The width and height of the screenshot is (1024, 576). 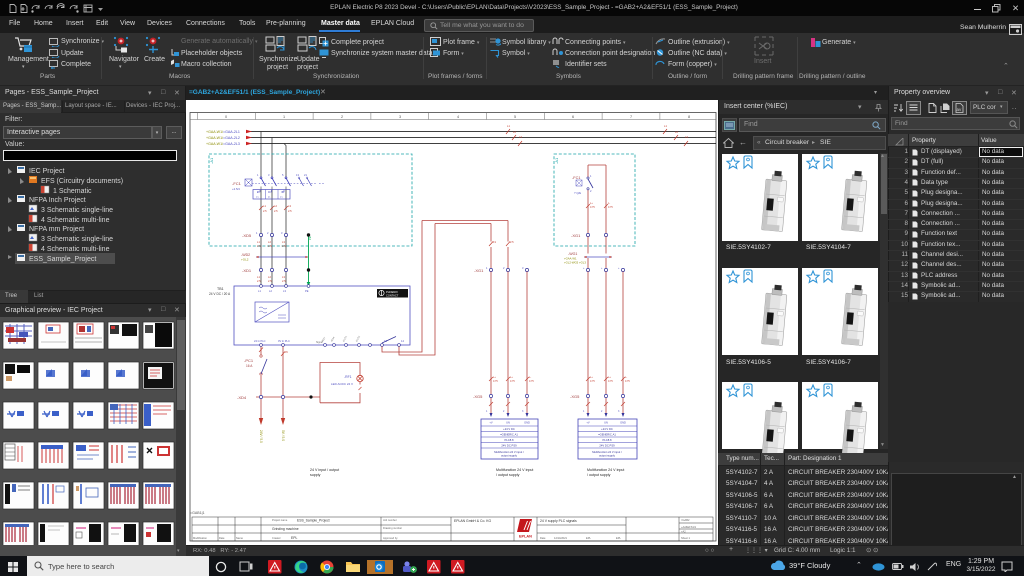 What do you see at coordinates (685, 538) in the screenshot?
I see `svg-text: Sheet 1` at bounding box center [685, 538].